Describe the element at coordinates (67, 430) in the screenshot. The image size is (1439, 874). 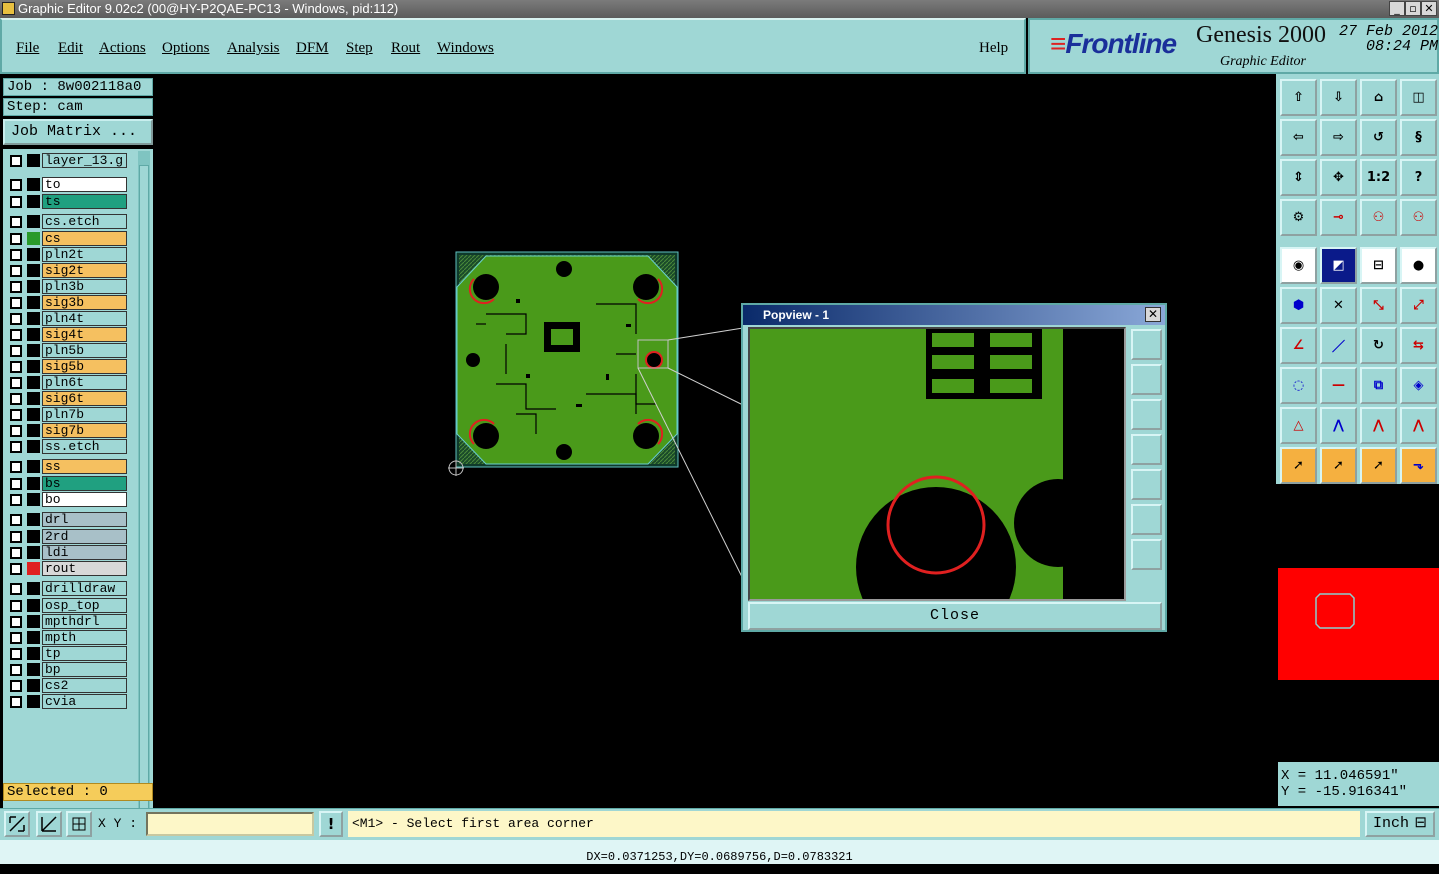
I see `layer-row: sig7b` at that location.